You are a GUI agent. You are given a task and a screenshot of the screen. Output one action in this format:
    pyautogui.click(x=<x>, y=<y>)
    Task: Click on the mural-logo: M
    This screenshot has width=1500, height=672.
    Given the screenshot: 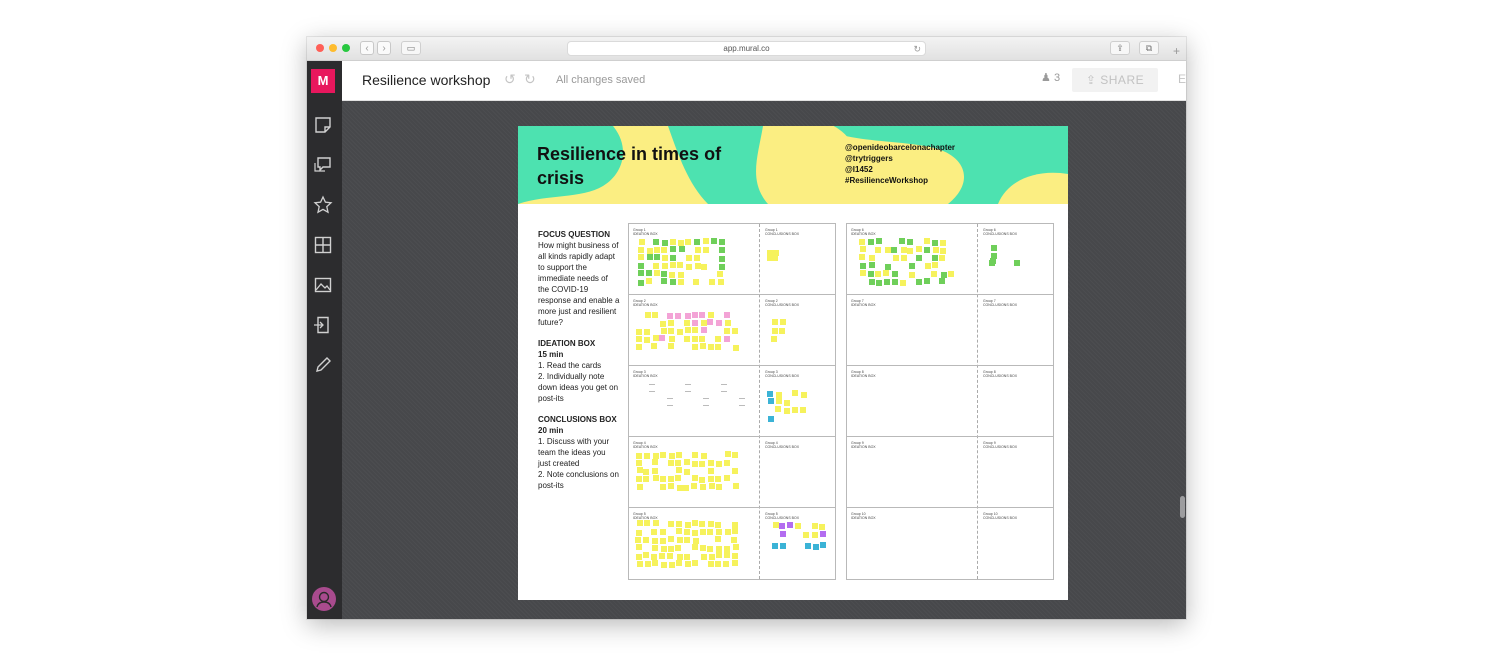 What is the action you would take?
    pyautogui.click(x=323, y=81)
    